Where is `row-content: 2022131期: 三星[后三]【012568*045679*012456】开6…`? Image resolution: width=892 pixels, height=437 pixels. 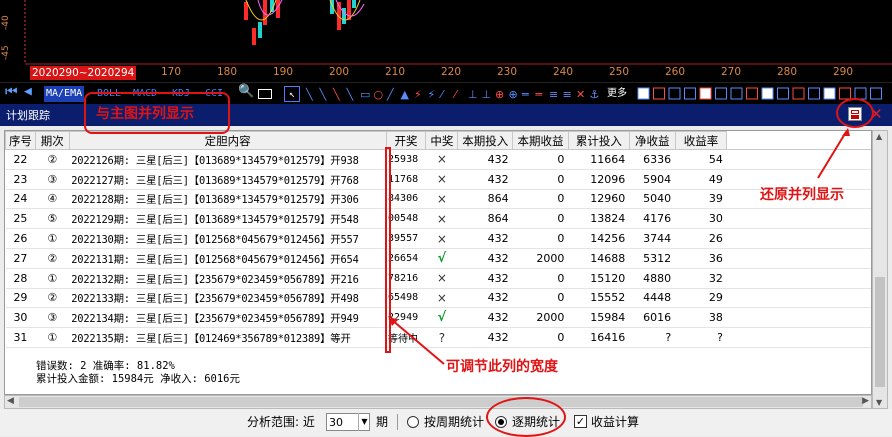
row-content: 2022131期: 三星[后三]【012568*045679*012456】开6… is located at coordinates (228, 258).